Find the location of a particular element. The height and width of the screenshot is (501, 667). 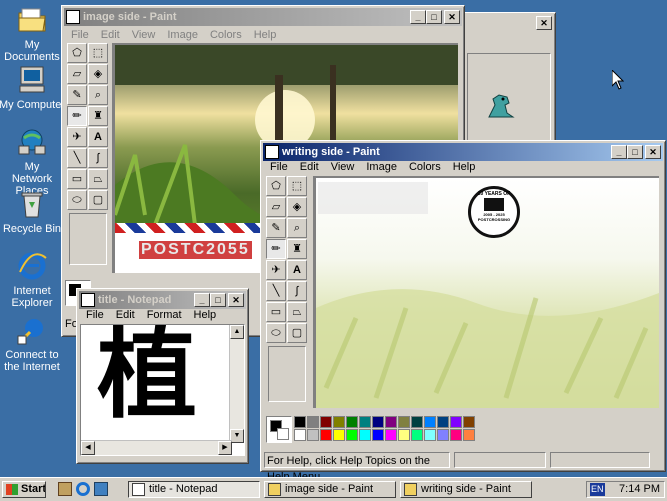

desktop-icon-connect-internet: Connect to the Internet is located at coordinates (34, 343).